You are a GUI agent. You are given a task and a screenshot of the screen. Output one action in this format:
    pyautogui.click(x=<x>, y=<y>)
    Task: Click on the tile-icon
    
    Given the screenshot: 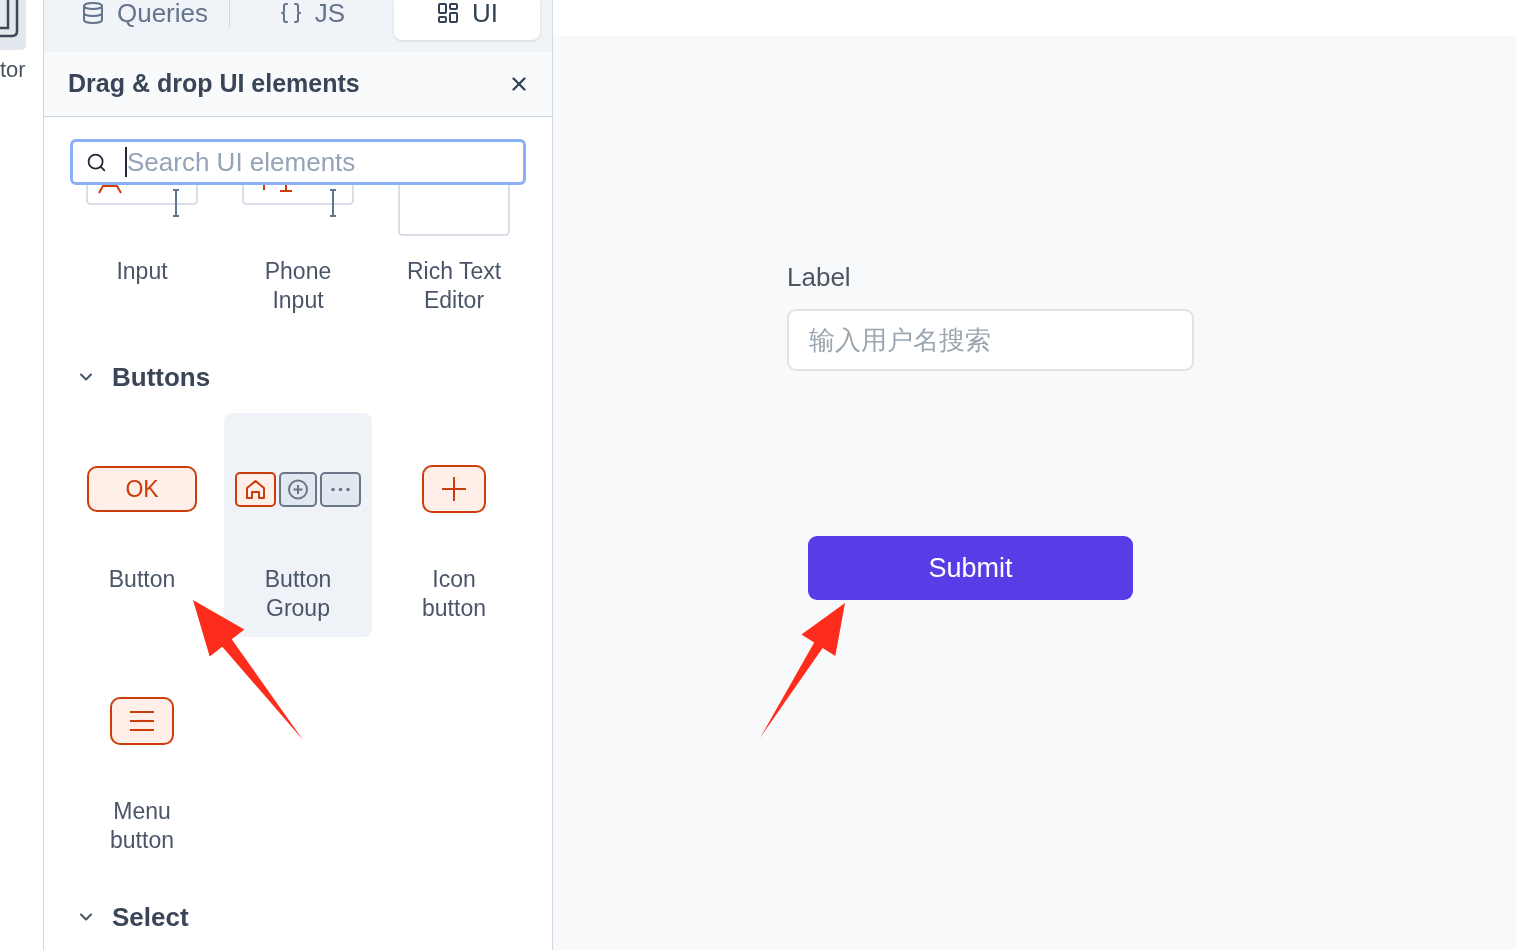 What is the action you would take?
    pyautogui.click(x=13, y=25)
    